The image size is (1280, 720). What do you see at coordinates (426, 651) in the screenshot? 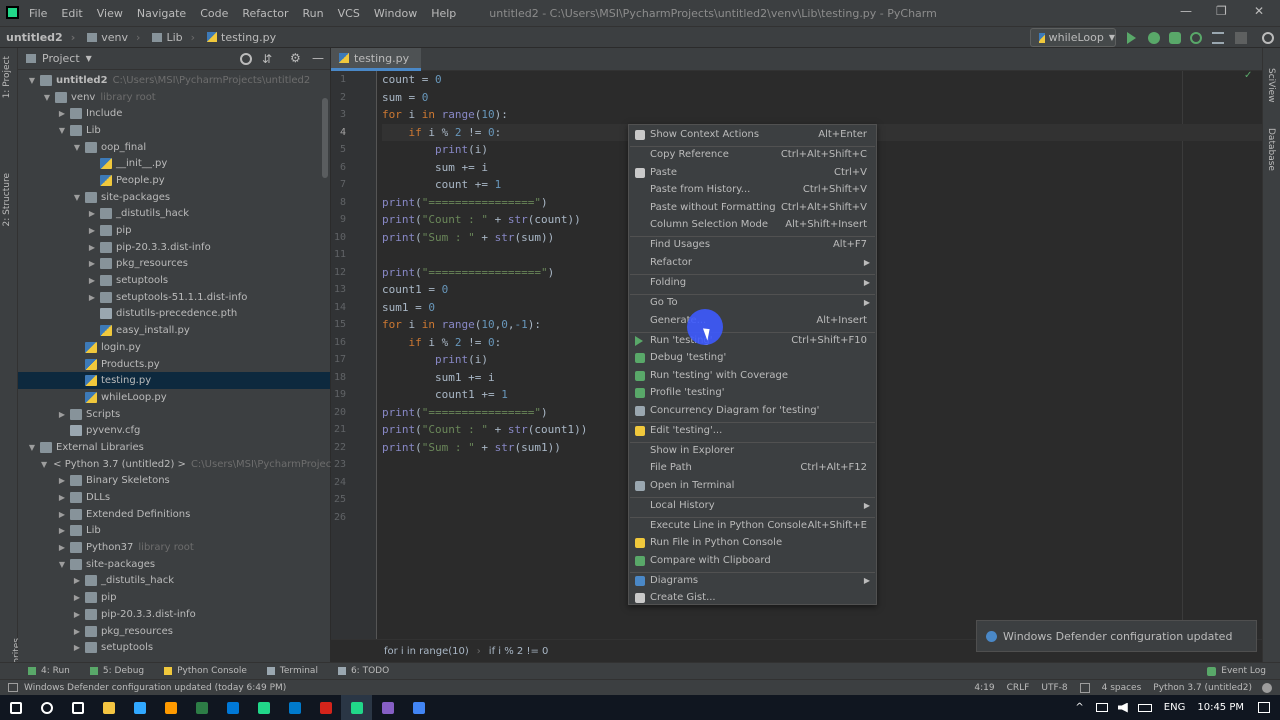
I see `breadcrumb-for-loop: for i in range(10)` at bounding box center [426, 651].